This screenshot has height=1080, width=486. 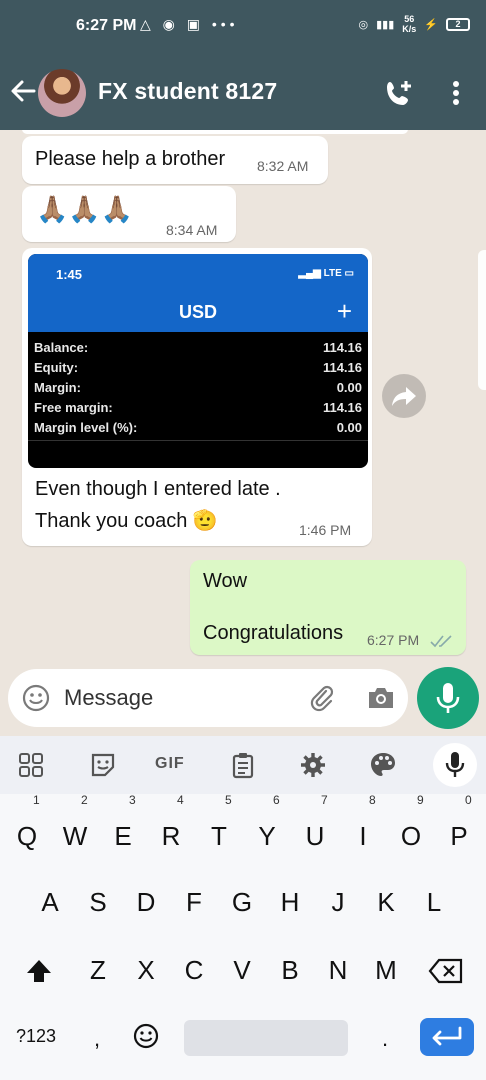 What do you see at coordinates (36, 698) in the screenshot?
I see `emoji-icon` at bounding box center [36, 698].